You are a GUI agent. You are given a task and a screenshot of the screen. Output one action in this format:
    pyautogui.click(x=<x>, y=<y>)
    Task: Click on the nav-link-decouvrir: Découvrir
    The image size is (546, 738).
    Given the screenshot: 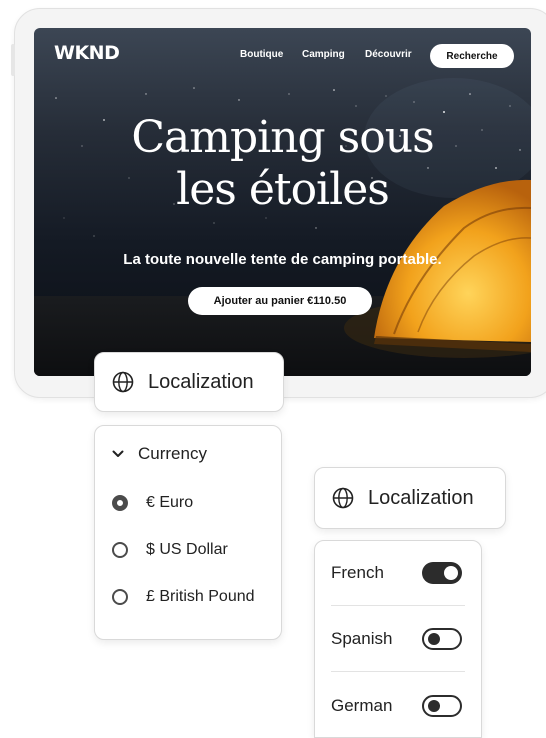 What is the action you would take?
    pyautogui.click(x=388, y=54)
    